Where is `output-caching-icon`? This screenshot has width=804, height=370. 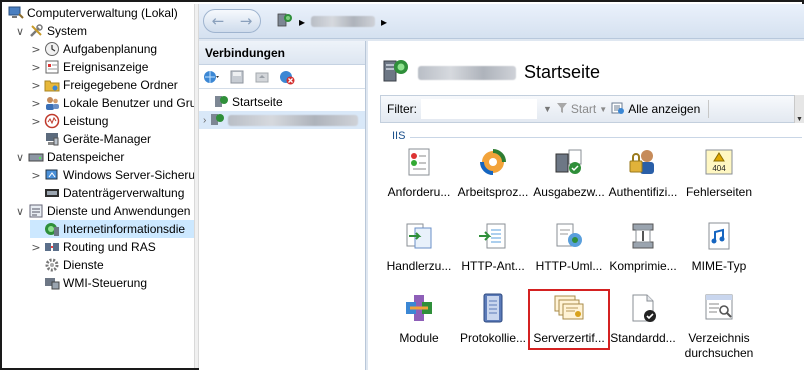
output-caching-icon is located at coordinates (569, 162).